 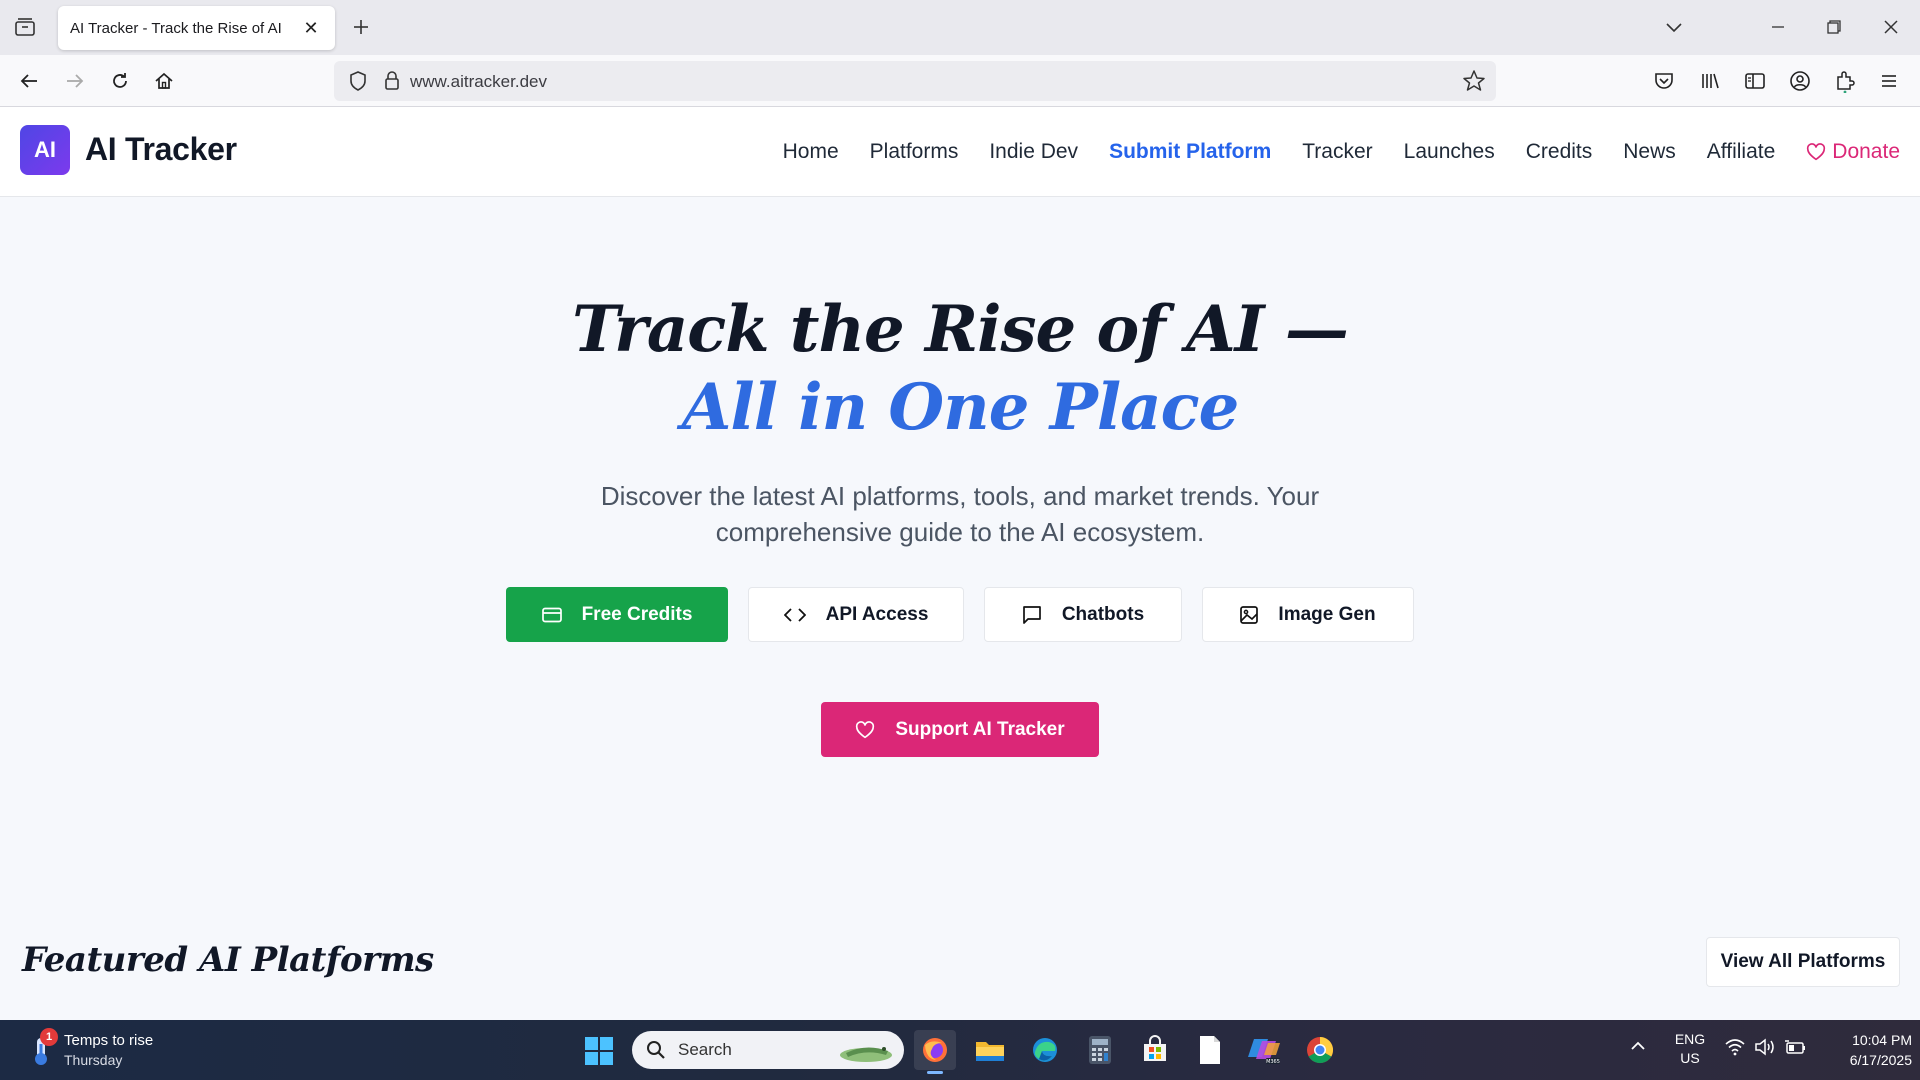 What do you see at coordinates (1273, 1062) in the screenshot?
I see `svg-text: M365` at bounding box center [1273, 1062].